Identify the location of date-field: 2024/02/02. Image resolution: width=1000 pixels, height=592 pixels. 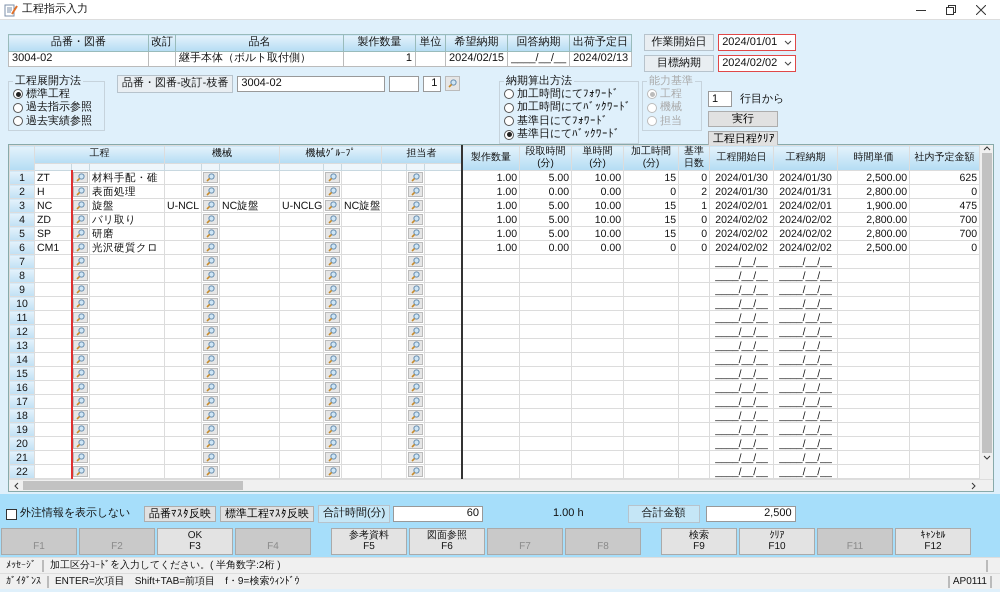
(757, 63).